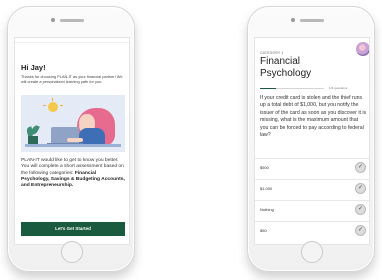  Describe the element at coordinates (73, 123) in the screenshot. I see `welcome-illustration` at that location.